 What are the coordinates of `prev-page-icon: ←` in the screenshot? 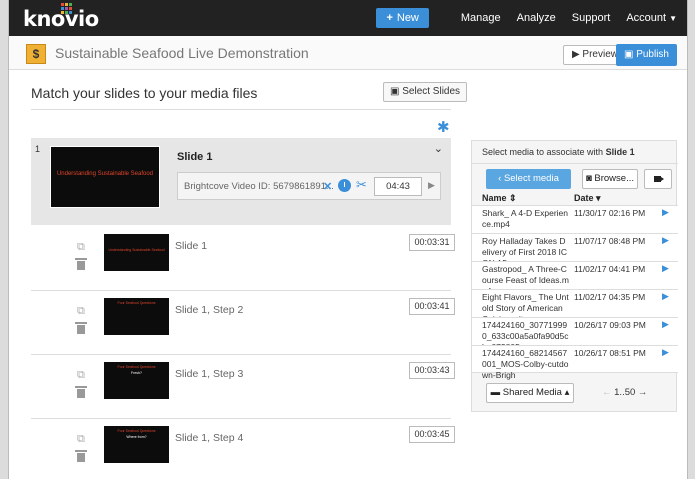 It's located at (608, 392).